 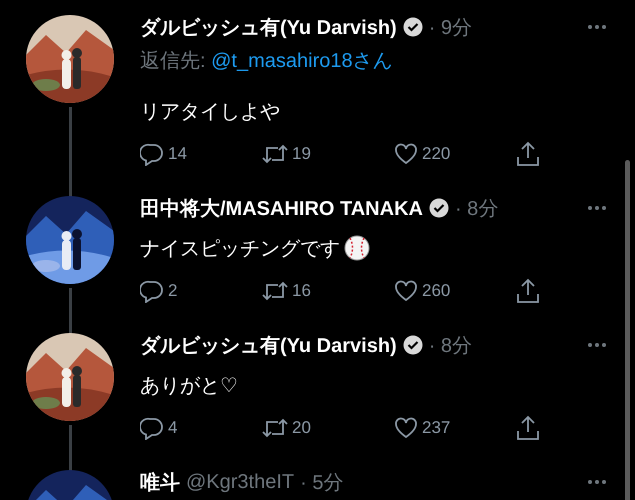 I want to click on reply-count: 4, so click(x=173, y=428).